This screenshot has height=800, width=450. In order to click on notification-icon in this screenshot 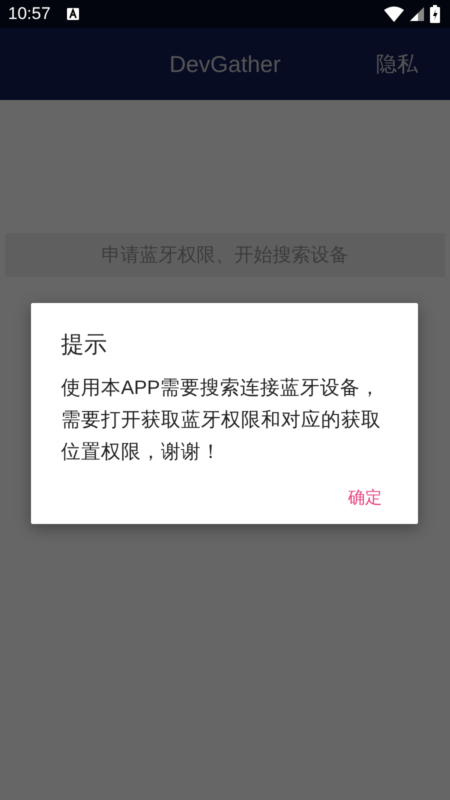, I will do `click(72, 14)`.